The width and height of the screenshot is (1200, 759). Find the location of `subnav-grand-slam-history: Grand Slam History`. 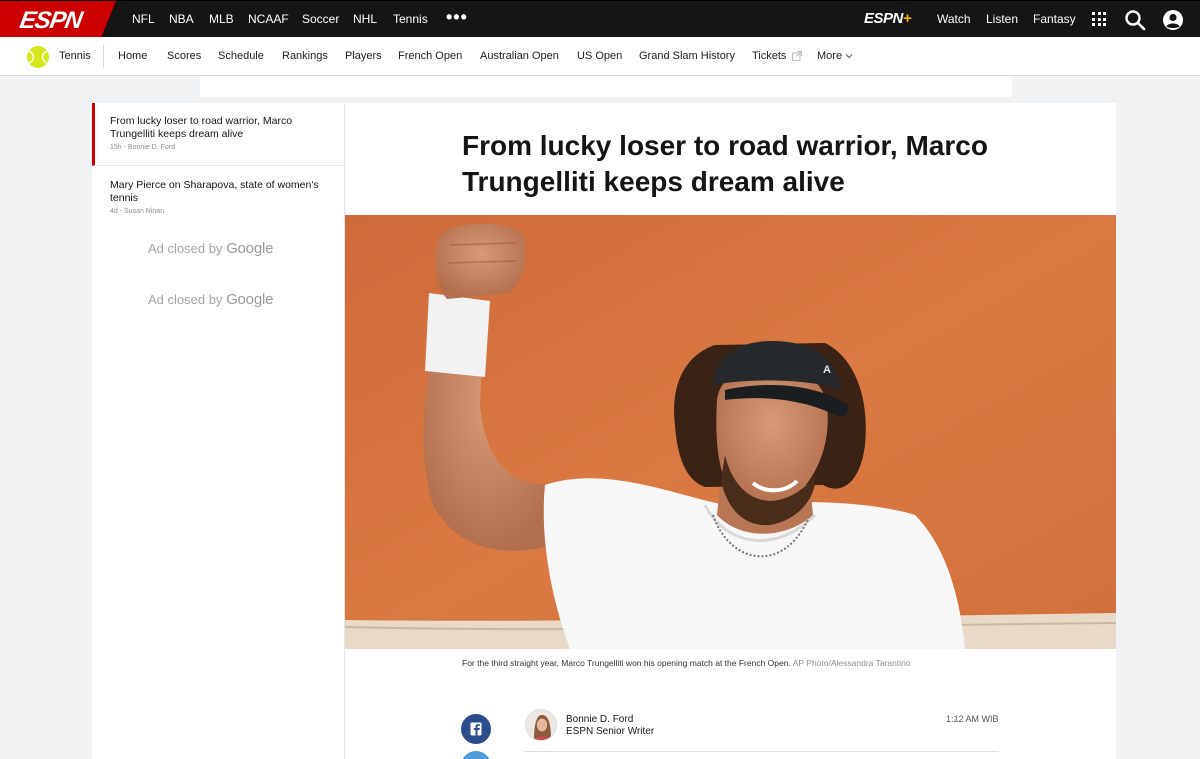

subnav-grand-slam-history: Grand Slam History is located at coordinates (687, 56).